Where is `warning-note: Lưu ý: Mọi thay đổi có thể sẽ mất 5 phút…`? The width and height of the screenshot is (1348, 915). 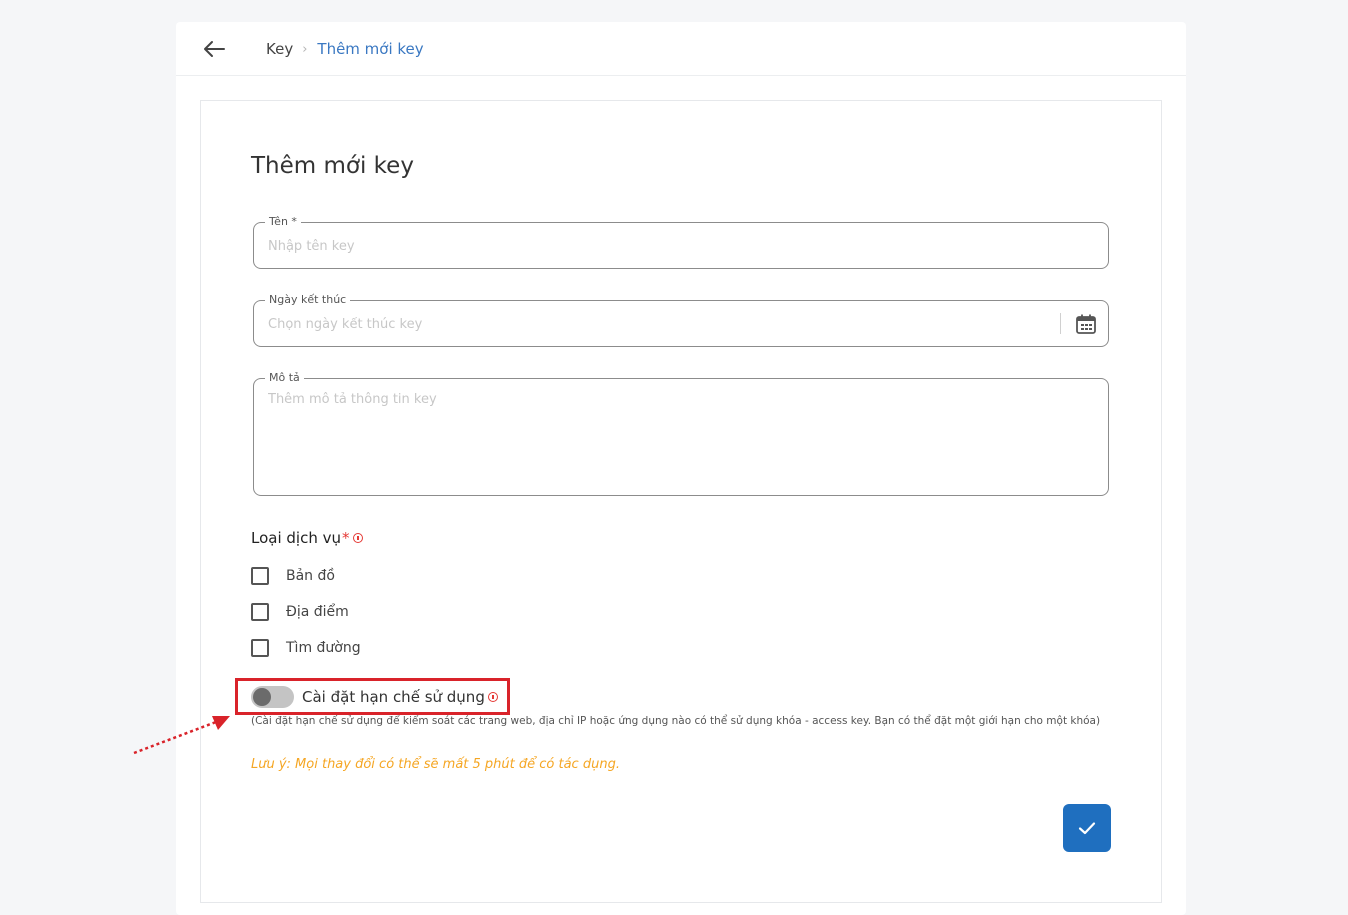 warning-note: Lưu ý: Mọi thay đổi có thể sẽ mất 5 phút… is located at coordinates (435, 764).